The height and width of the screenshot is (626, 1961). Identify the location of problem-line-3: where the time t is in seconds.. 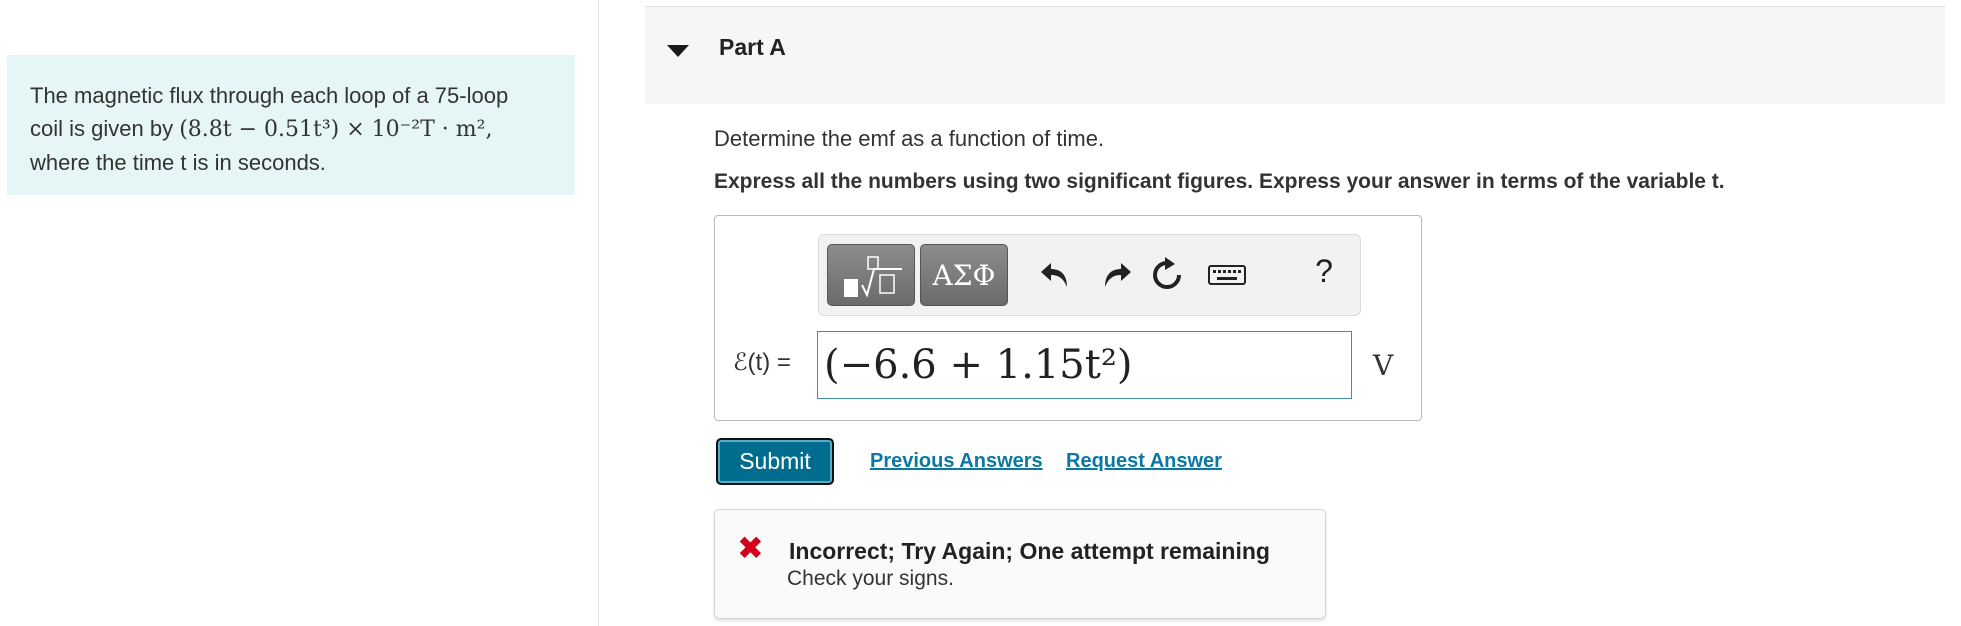
(178, 162).